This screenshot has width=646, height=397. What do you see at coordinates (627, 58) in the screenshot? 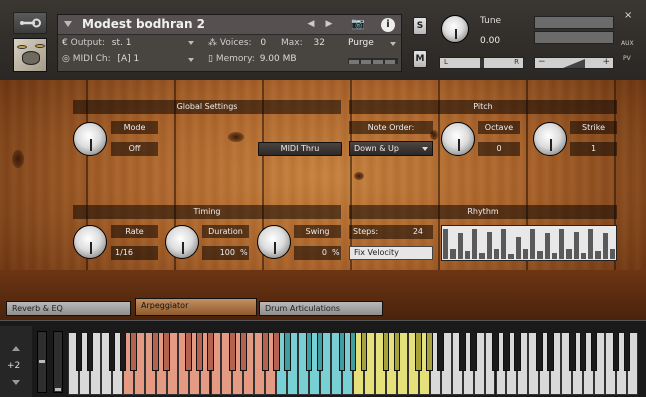
I see `pv-label: PV` at bounding box center [627, 58].